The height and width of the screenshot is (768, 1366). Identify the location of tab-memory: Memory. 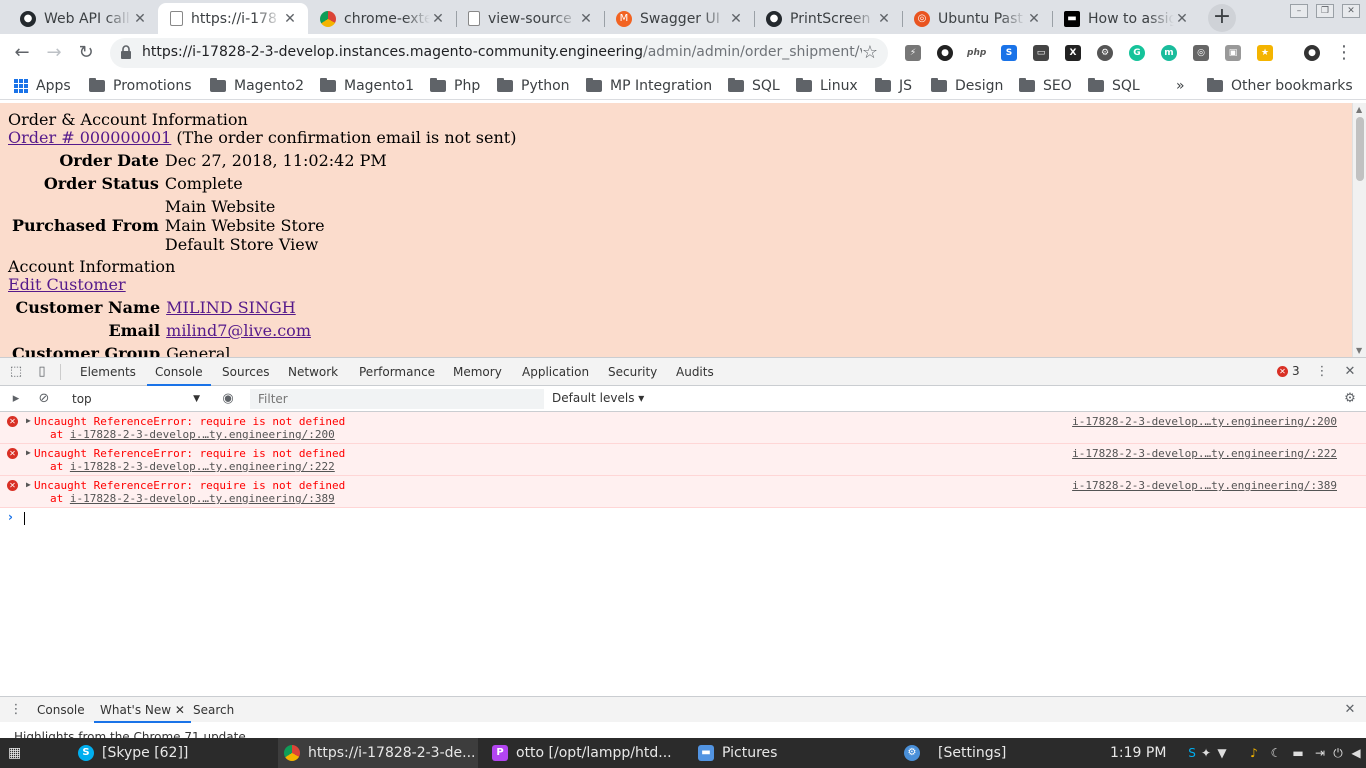
(477, 372).